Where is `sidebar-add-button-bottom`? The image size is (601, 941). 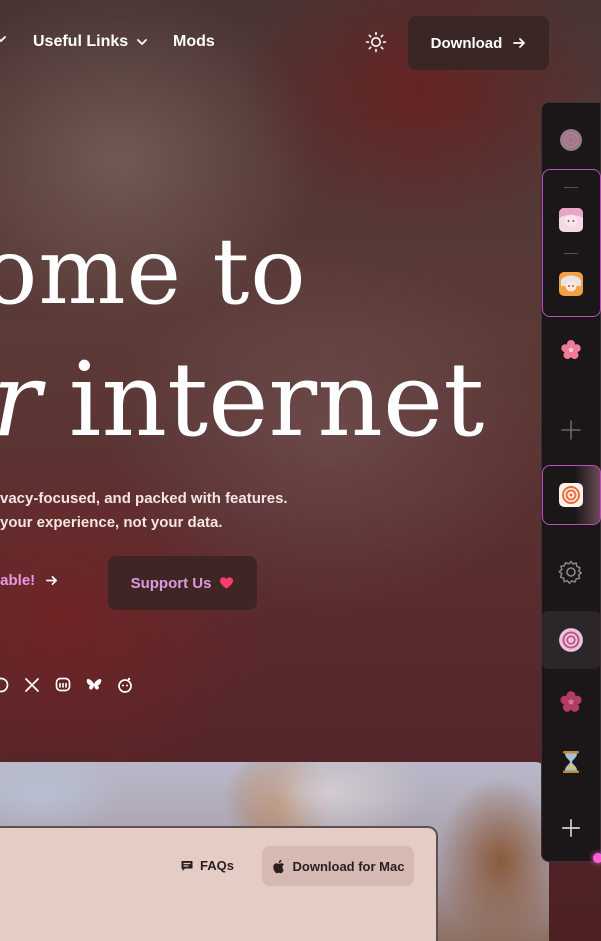
sidebar-add-button-bottom is located at coordinates (571, 828).